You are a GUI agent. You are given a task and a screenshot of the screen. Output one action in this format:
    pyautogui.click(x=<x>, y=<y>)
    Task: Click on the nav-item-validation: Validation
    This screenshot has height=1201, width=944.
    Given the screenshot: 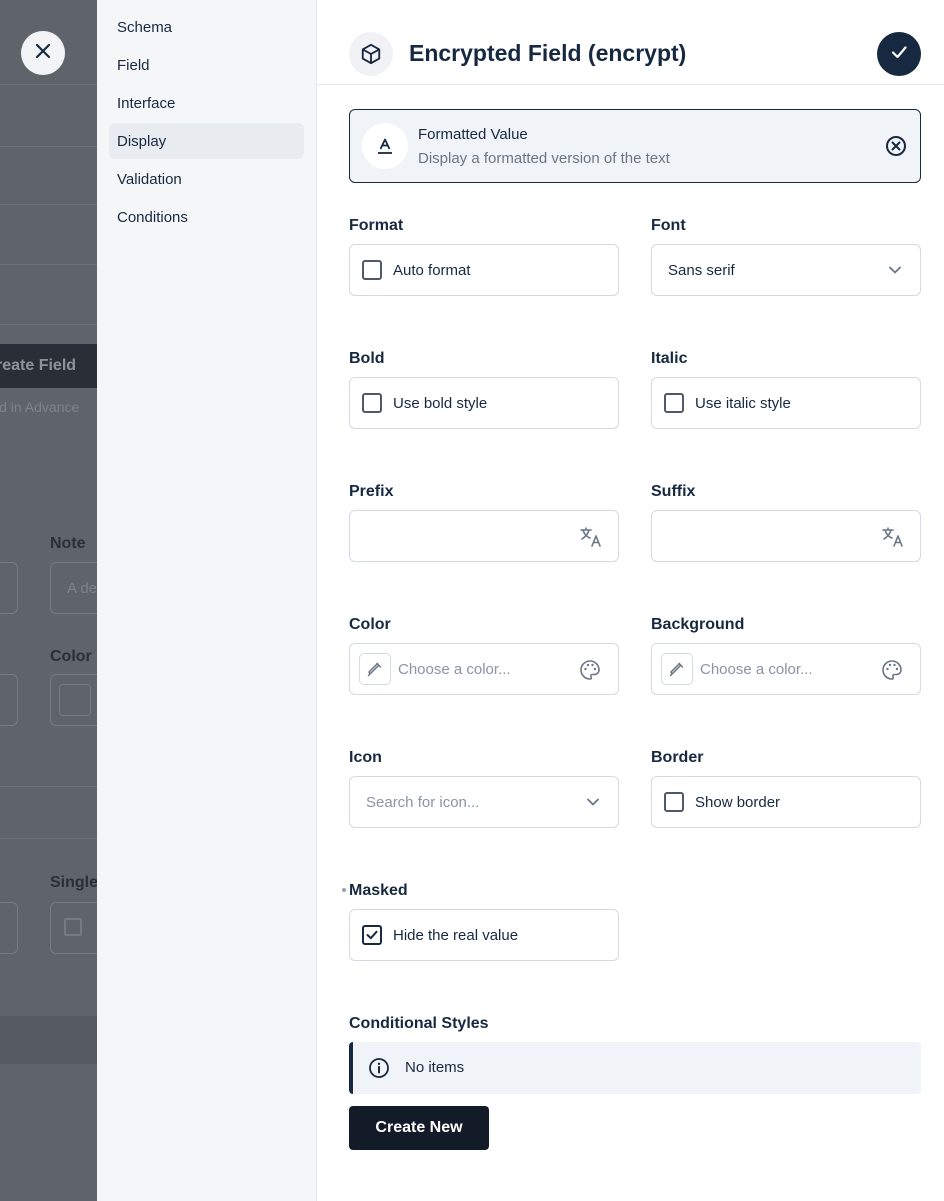 What is the action you would take?
    pyautogui.click(x=206, y=179)
    